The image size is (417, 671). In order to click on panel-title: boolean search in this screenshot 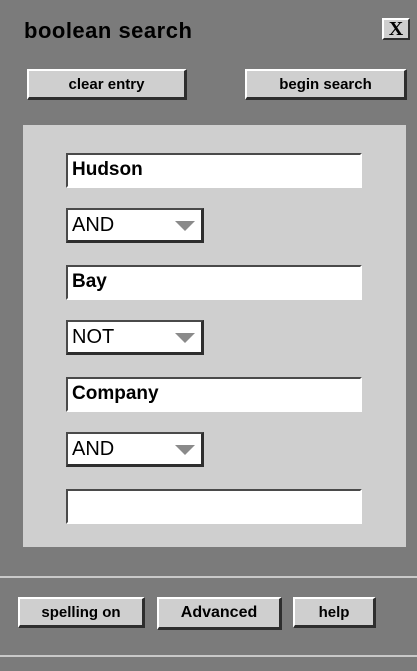, I will do `click(108, 30)`.